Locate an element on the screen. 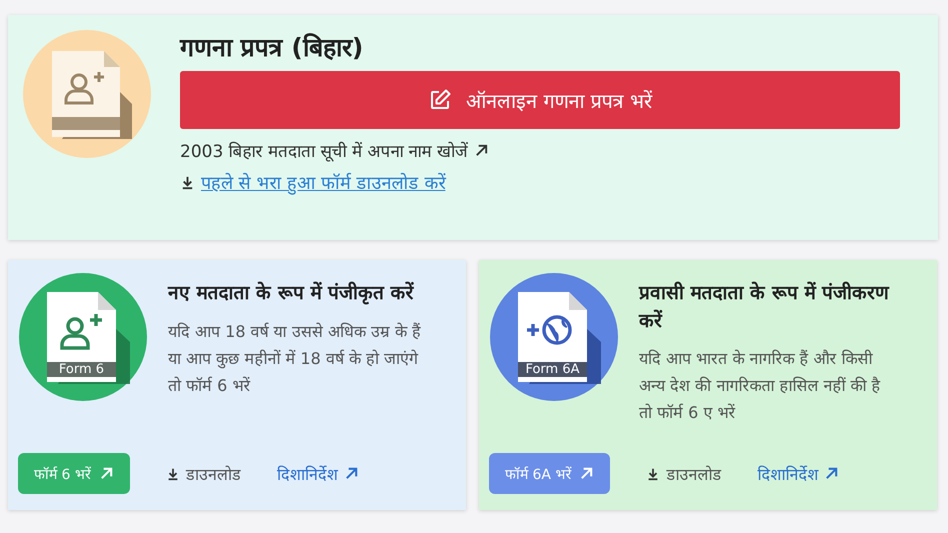  card-title: गणना प्रपत्र (बिहार) is located at coordinates (272, 47).